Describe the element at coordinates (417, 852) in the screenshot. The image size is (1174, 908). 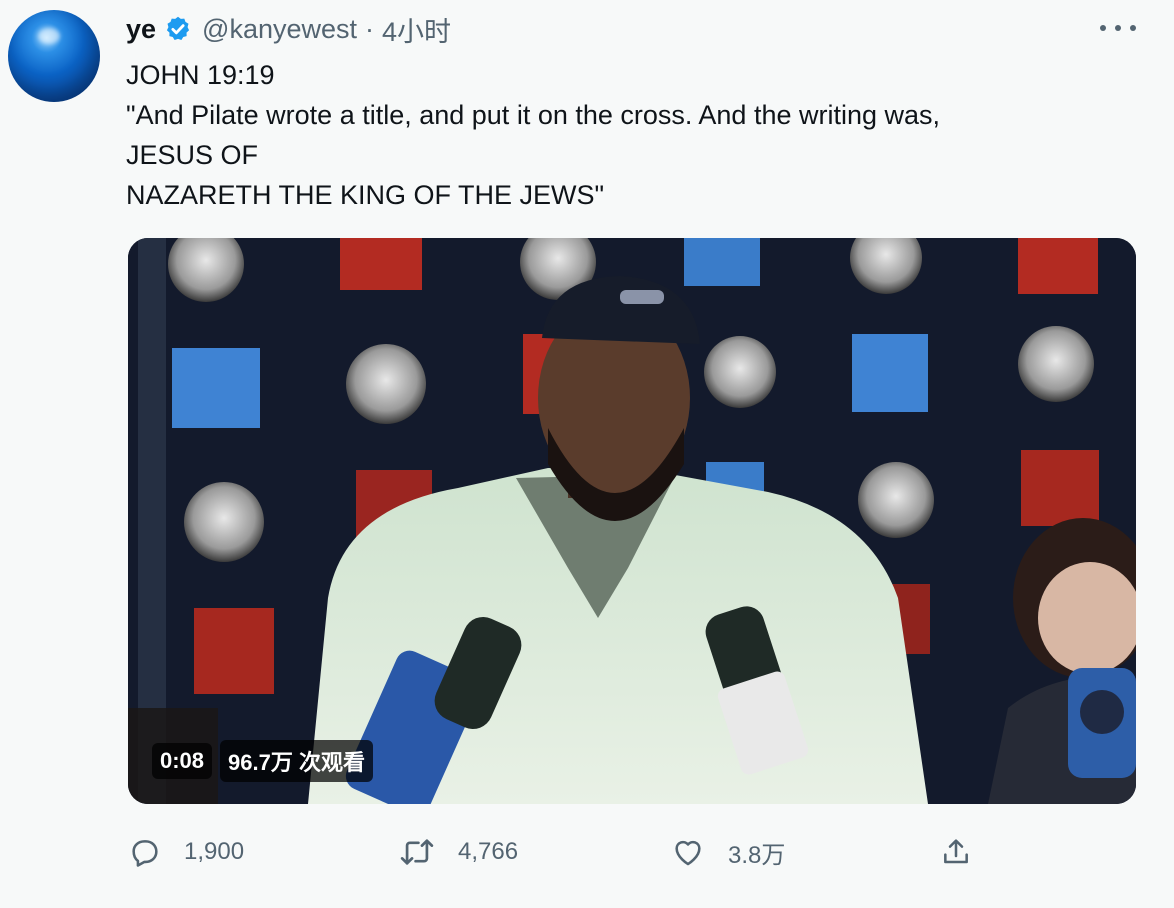
I see `retweet-icon` at that location.